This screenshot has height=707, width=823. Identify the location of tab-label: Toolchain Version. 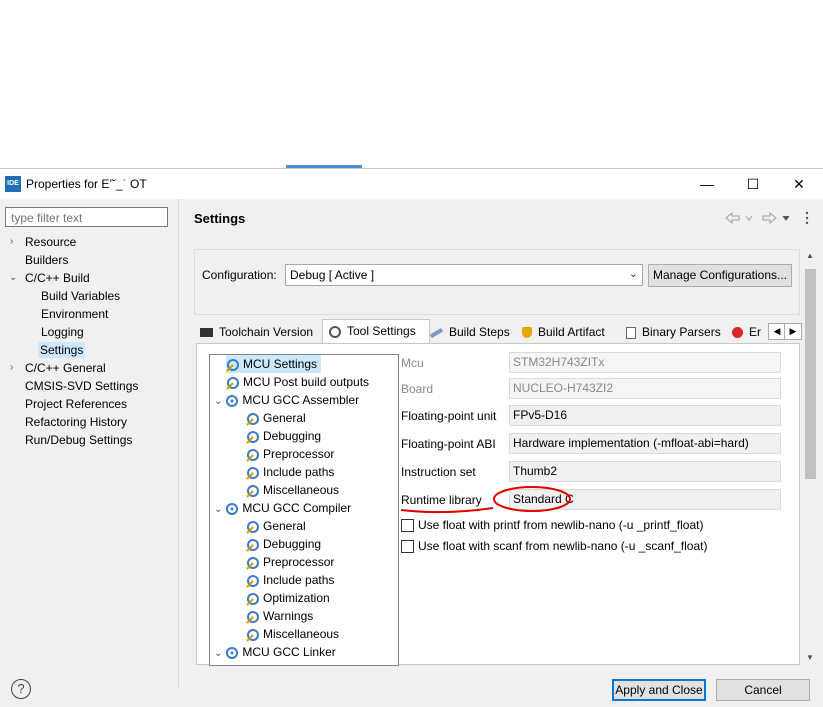
(266, 332).